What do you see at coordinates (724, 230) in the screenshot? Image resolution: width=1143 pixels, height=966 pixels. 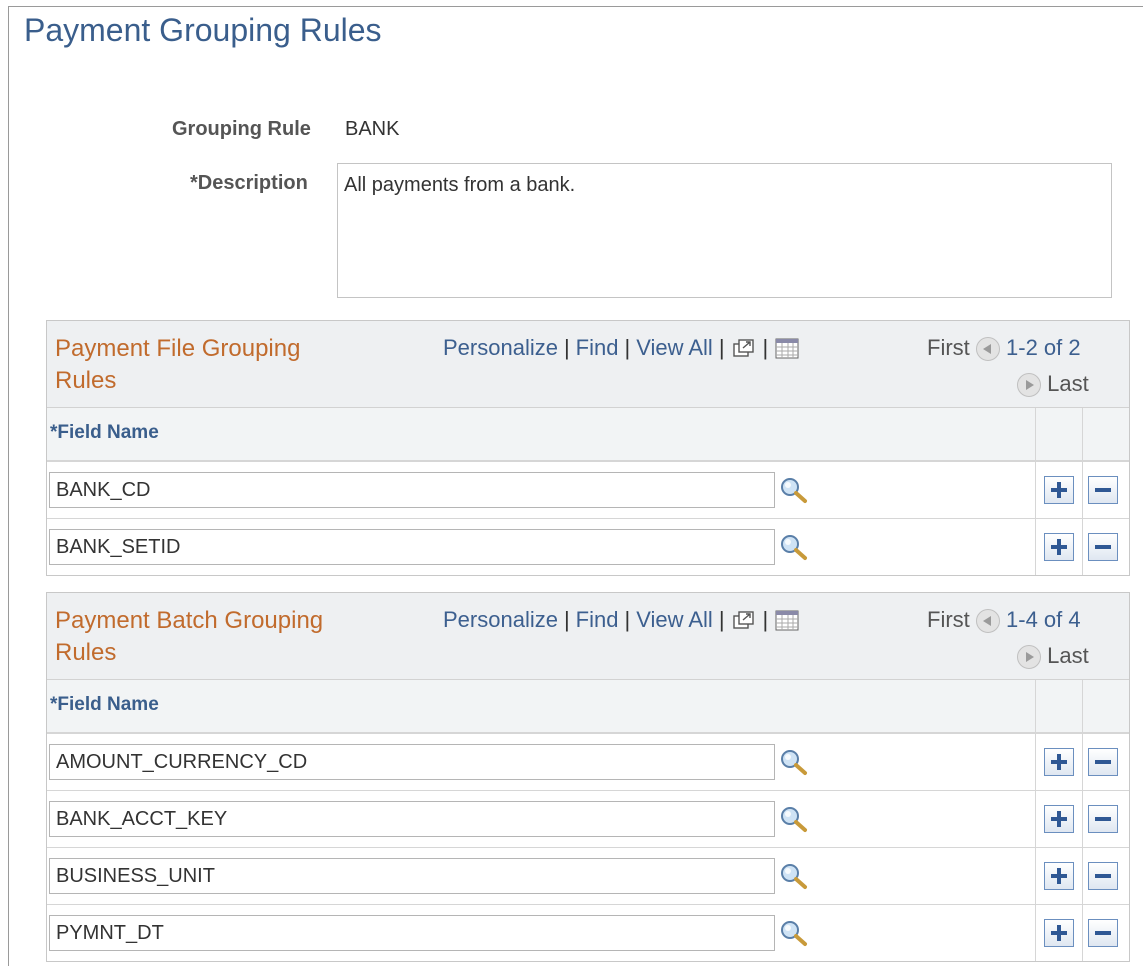 I see `description-field: All payments from a bank.` at bounding box center [724, 230].